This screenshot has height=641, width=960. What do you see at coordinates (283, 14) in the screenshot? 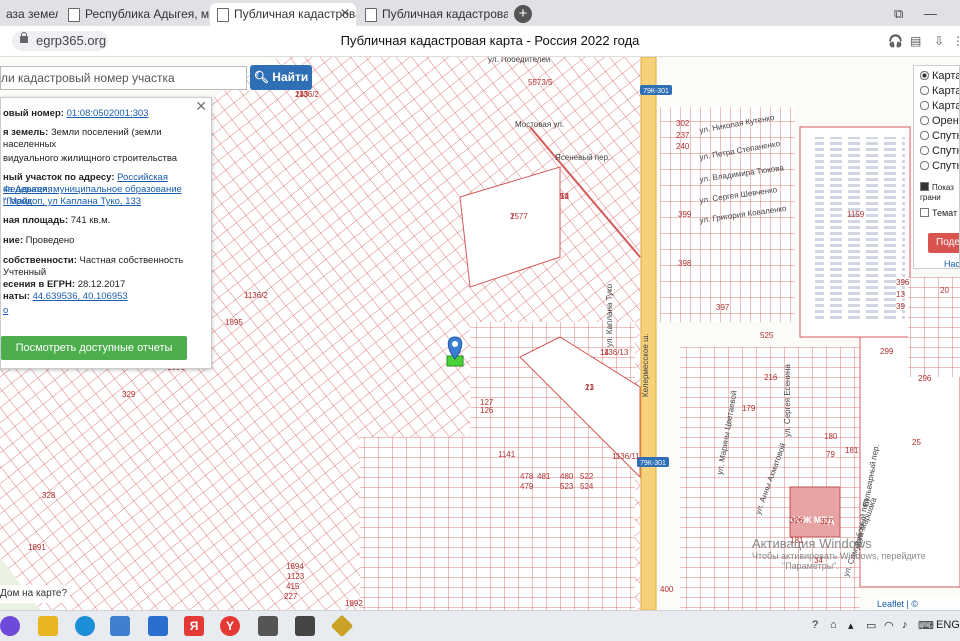
I see `tab-3-active: Публичная кадастрова ✕` at bounding box center [283, 14].